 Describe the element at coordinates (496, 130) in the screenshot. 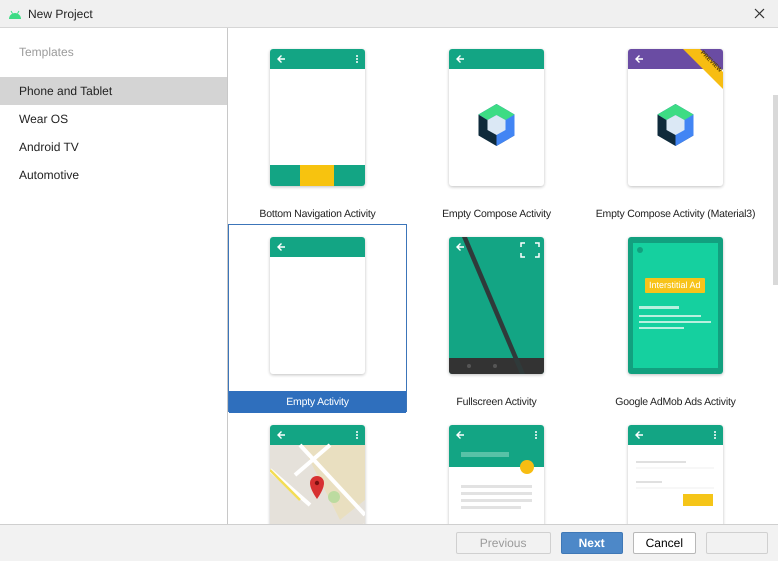

I see `template-tile: Empty Compose Activity` at that location.